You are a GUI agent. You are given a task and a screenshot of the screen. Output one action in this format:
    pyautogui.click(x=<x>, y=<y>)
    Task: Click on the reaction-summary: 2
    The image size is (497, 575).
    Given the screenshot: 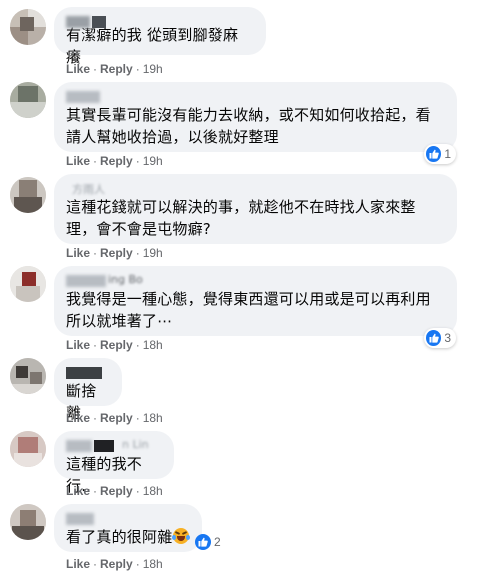 What is the action you would take?
    pyautogui.click(x=210, y=542)
    